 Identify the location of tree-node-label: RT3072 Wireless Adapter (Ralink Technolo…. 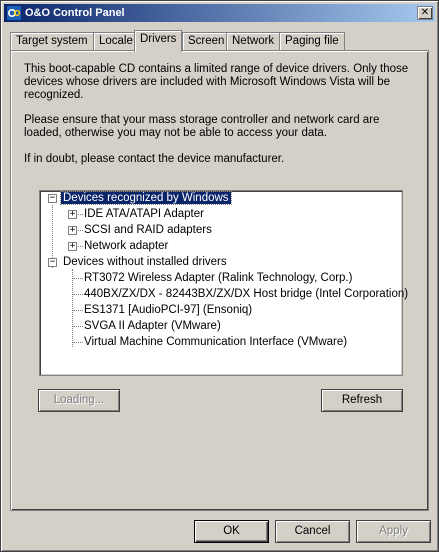
(218, 278).